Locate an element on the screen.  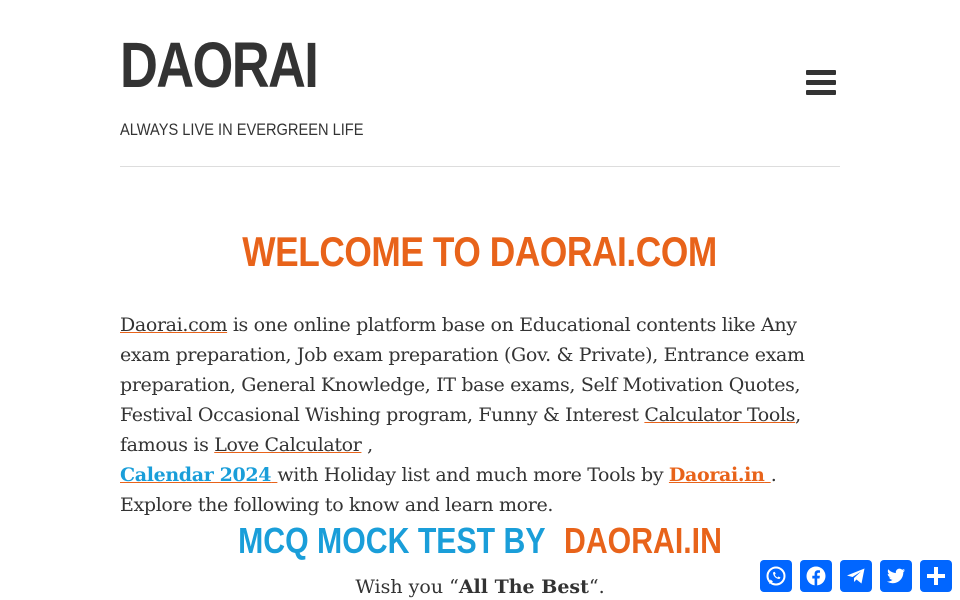
daorai-in-link-label: Daorai.in is located at coordinates (716, 475).